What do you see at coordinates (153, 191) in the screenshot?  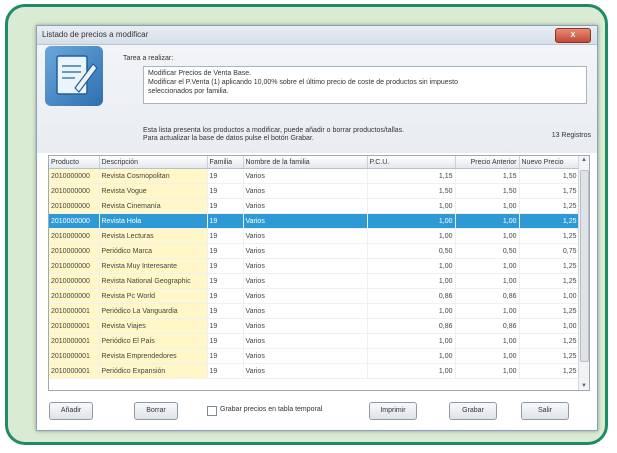 I see `table-cell: Revista Vogue` at bounding box center [153, 191].